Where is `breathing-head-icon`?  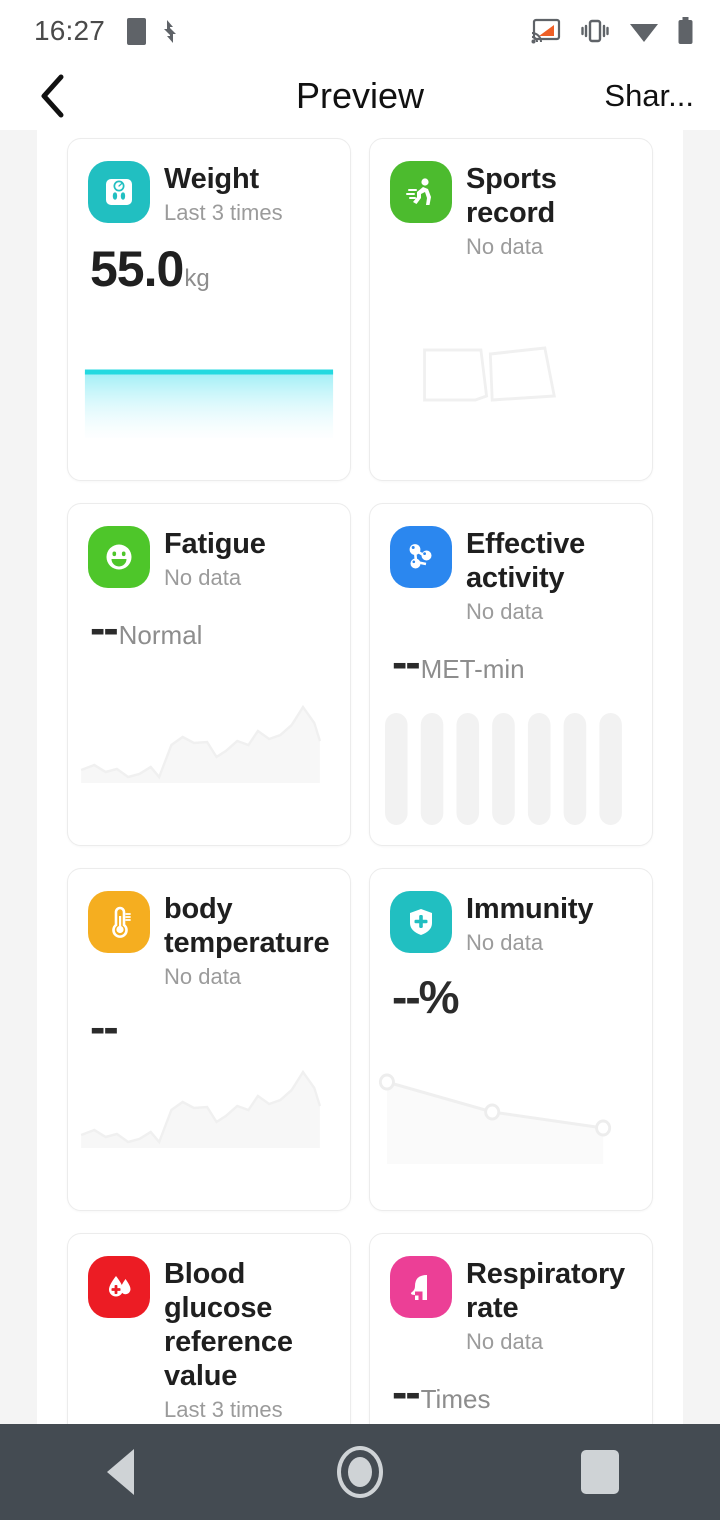 breathing-head-icon is located at coordinates (421, 1287).